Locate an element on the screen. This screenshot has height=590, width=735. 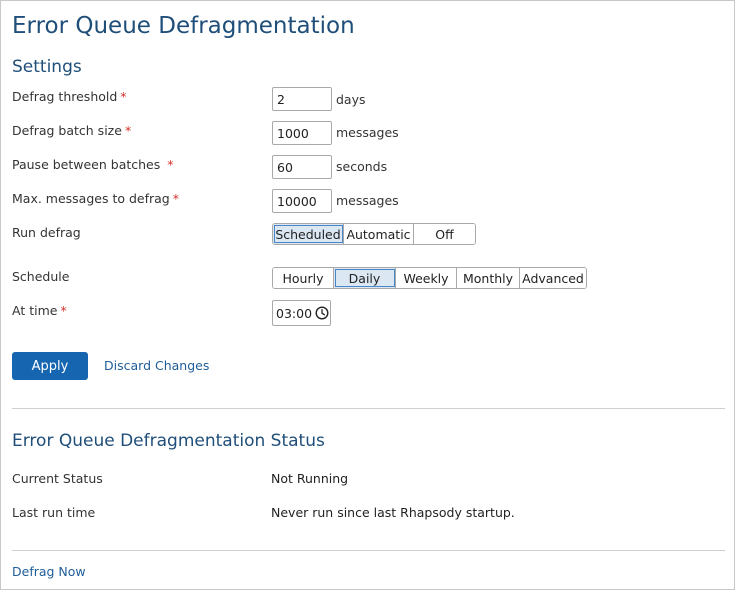
defrag-threshold-label: Defrag threshold * is located at coordinates (69, 96).